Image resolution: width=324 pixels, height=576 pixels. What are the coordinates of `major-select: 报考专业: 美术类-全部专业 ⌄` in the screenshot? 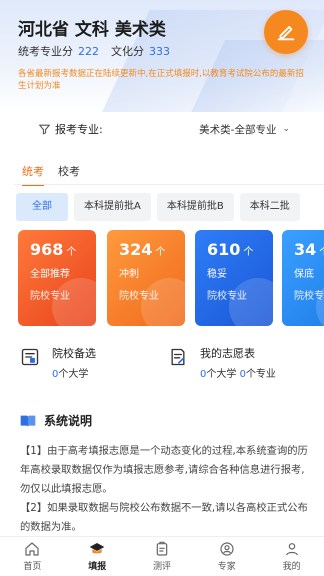 It's located at (164, 129).